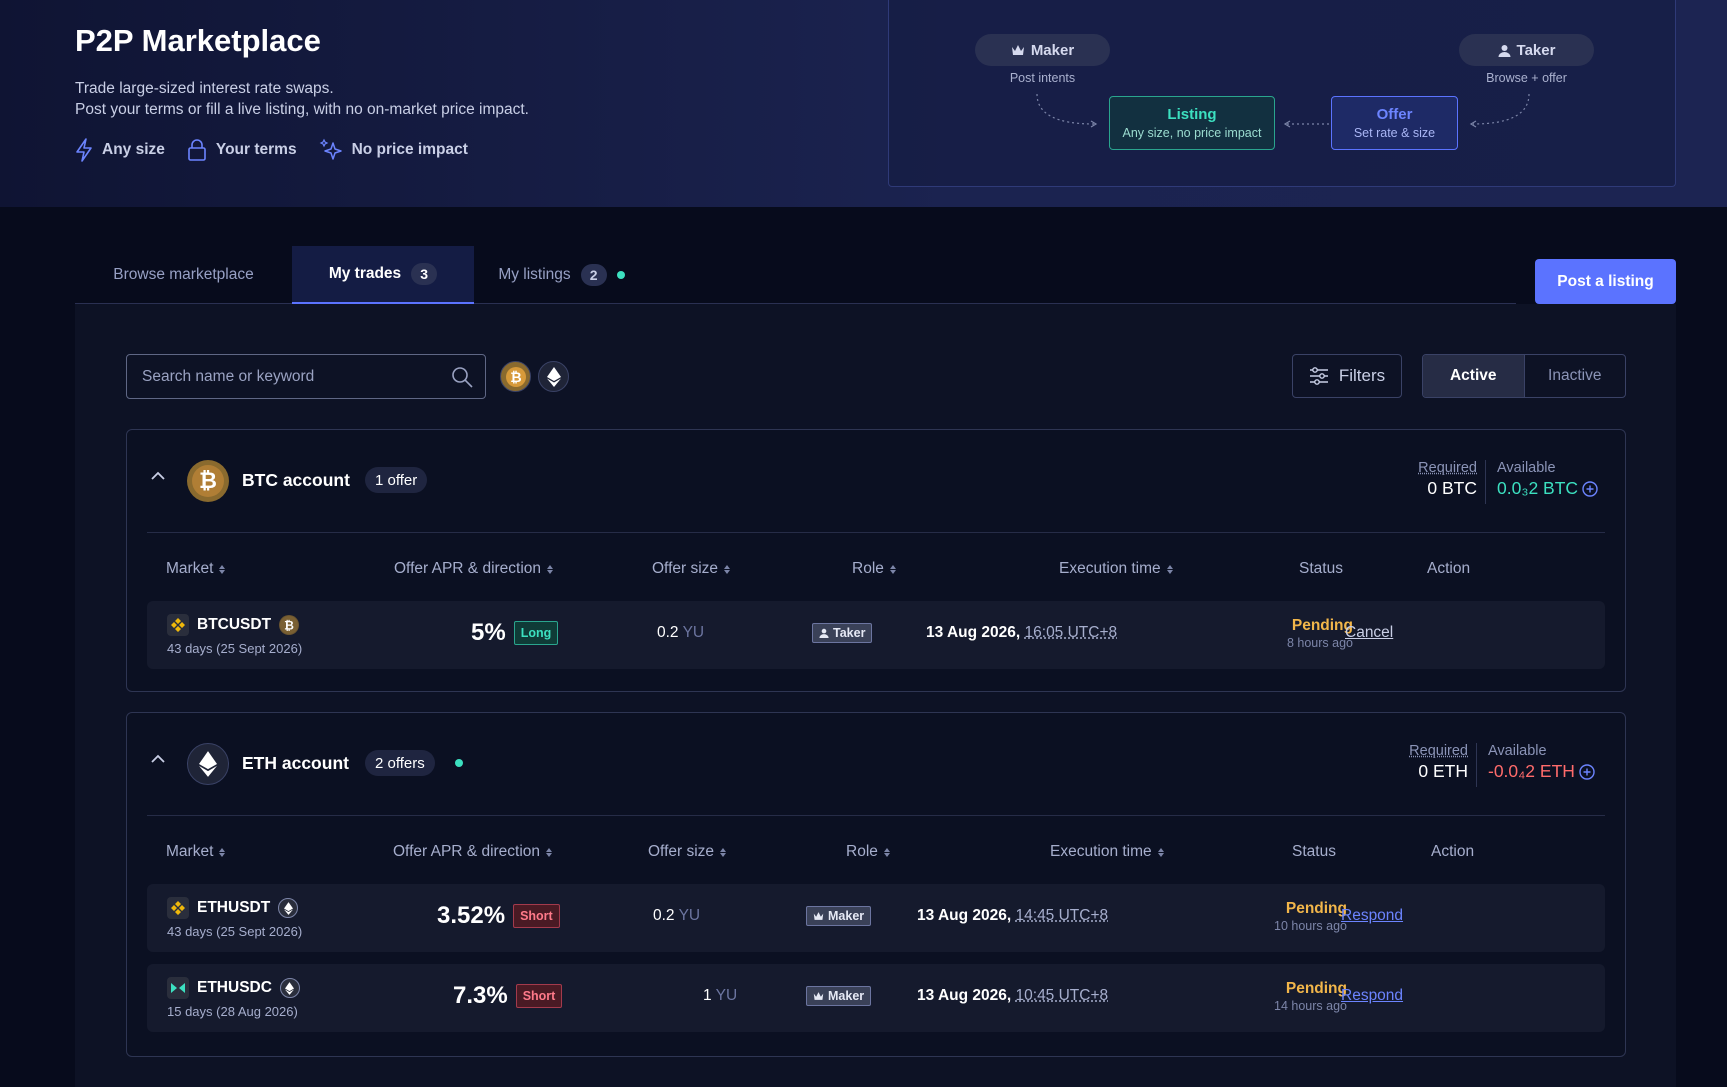 This screenshot has height=1087, width=1727. Describe the element at coordinates (287, 376) in the screenshot. I see `search-input` at that location.